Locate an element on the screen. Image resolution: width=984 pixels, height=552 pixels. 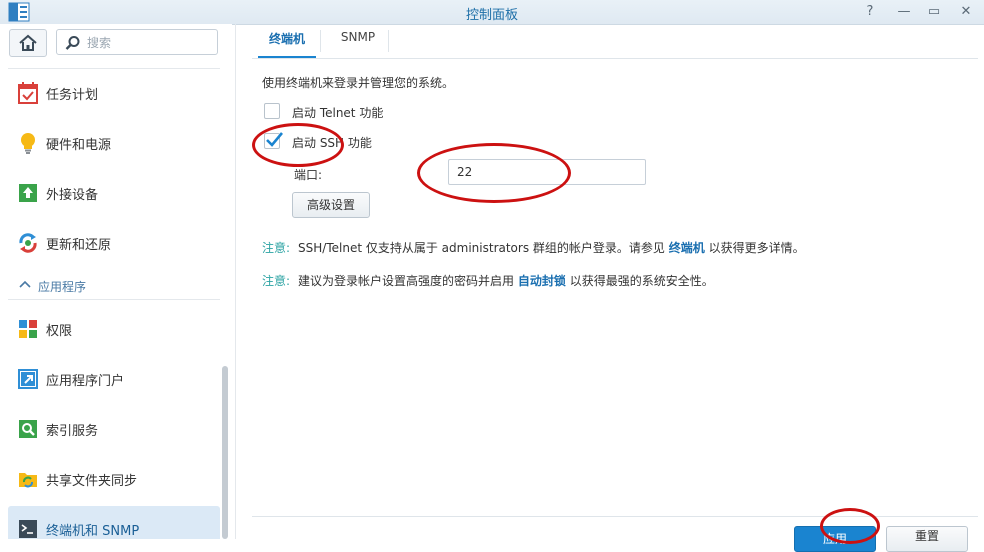
note-password-security: 注意: 建议为登录帐户设置高强度的密码并启用 自动封锁 以获得最强的系统安全性。 is located at coordinates (488, 280).